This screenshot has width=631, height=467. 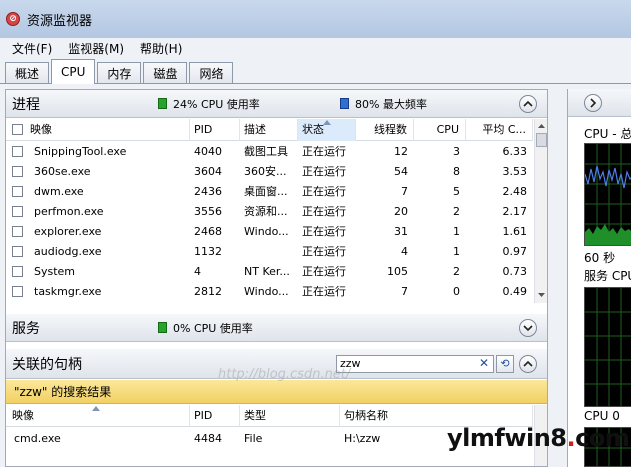 I want to click on process-row: explorer.exe 2468 Windo... 正在运行 31 1 1.61, so click(x=269, y=232).